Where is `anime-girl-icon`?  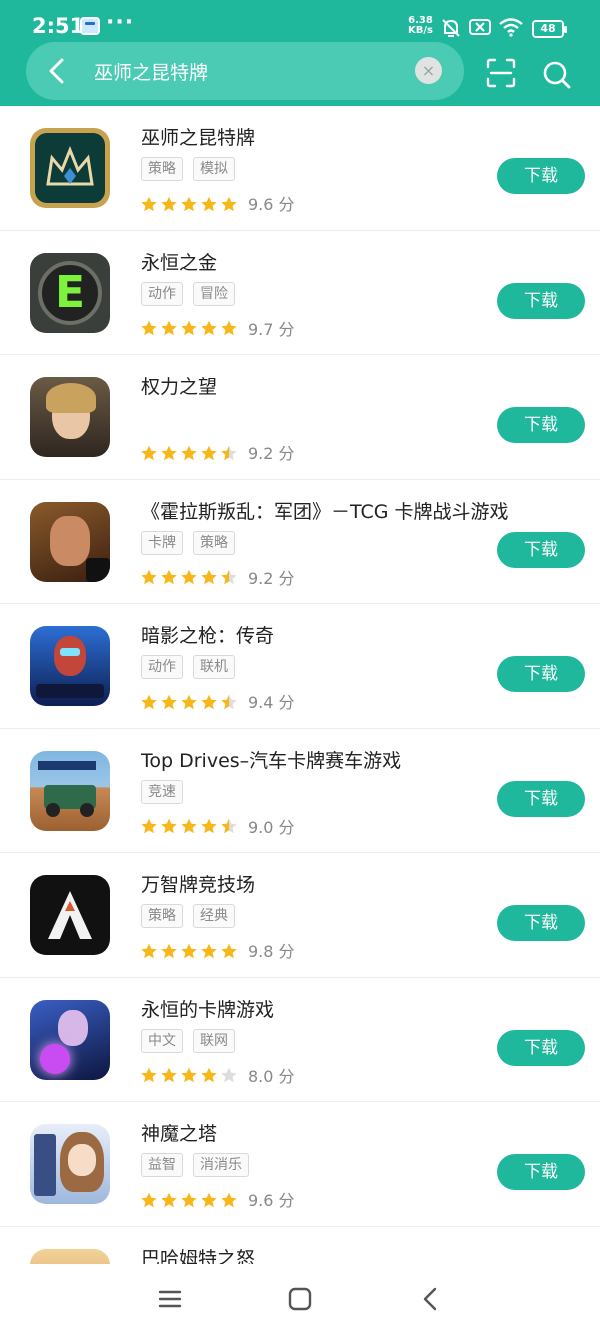
anime-girl-icon is located at coordinates (70, 1164).